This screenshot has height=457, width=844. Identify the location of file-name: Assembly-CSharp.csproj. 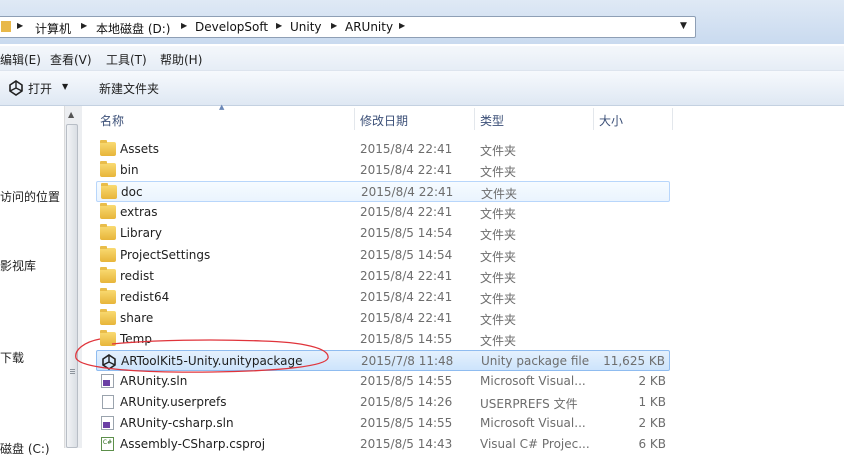
(193, 444).